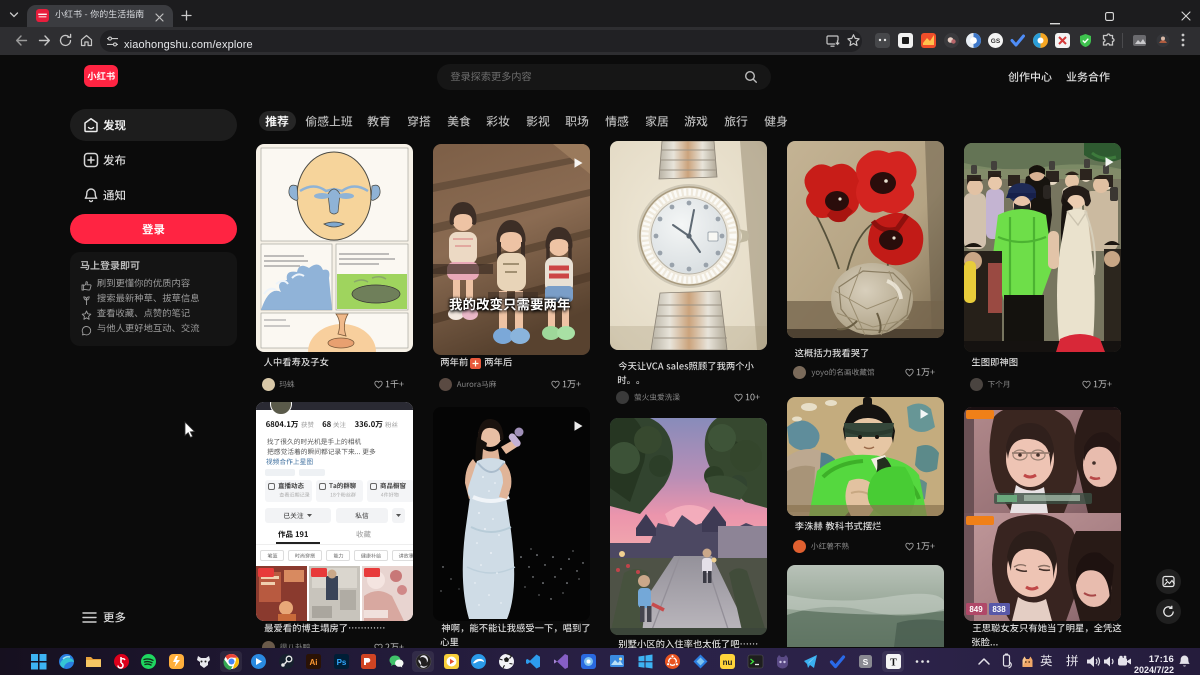 This screenshot has width=1200, height=675. I want to click on svg-text: 838, so click(999, 609).